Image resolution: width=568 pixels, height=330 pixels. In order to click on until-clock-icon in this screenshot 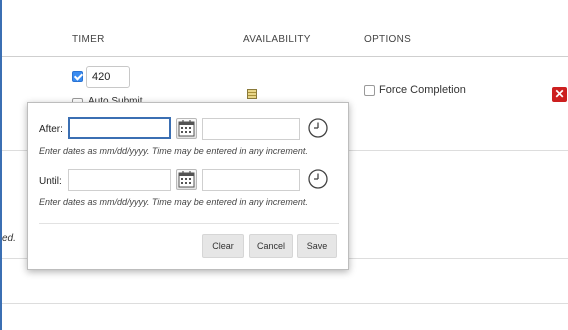, I will do `click(318, 179)`.